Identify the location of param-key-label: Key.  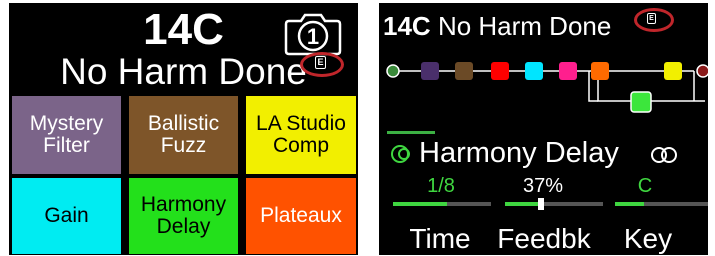
(648, 238).